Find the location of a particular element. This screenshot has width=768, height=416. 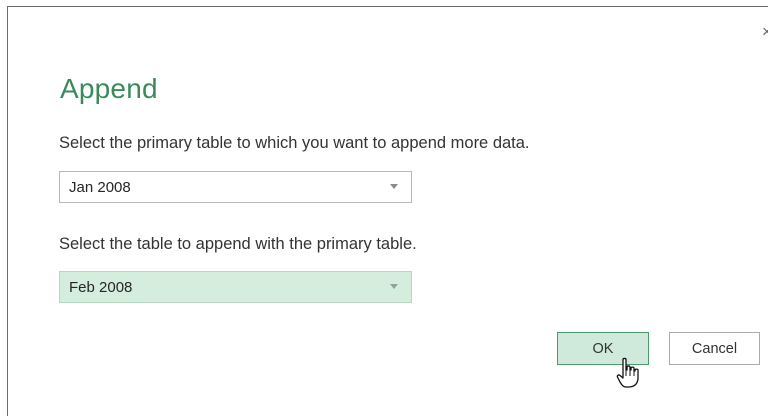

cancel-button: Cancel is located at coordinates (714, 348).